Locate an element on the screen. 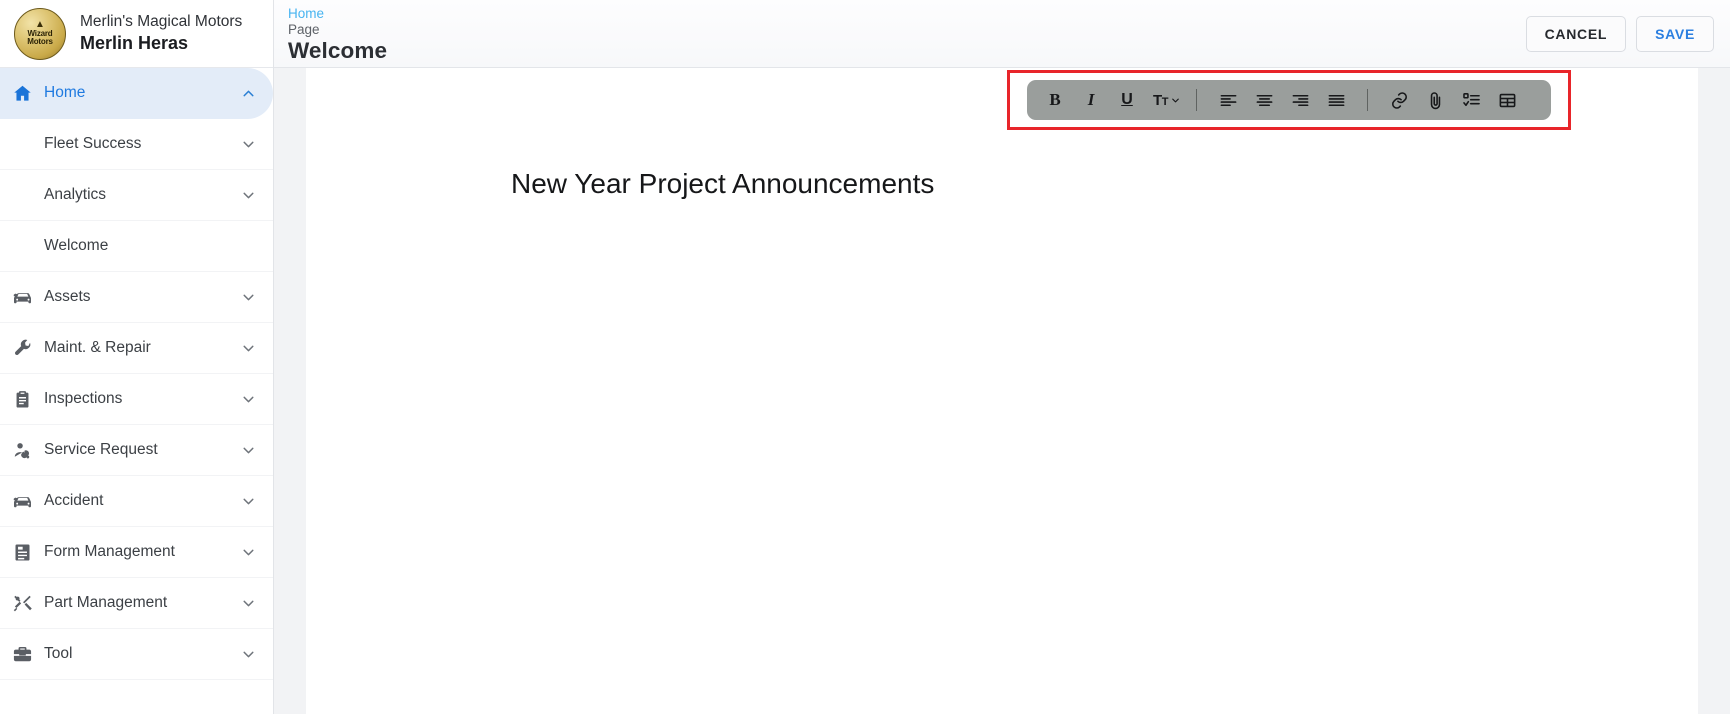 The width and height of the screenshot is (1730, 714). breadcrumb: Home Page Welcome is located at coordinates (907, 33).